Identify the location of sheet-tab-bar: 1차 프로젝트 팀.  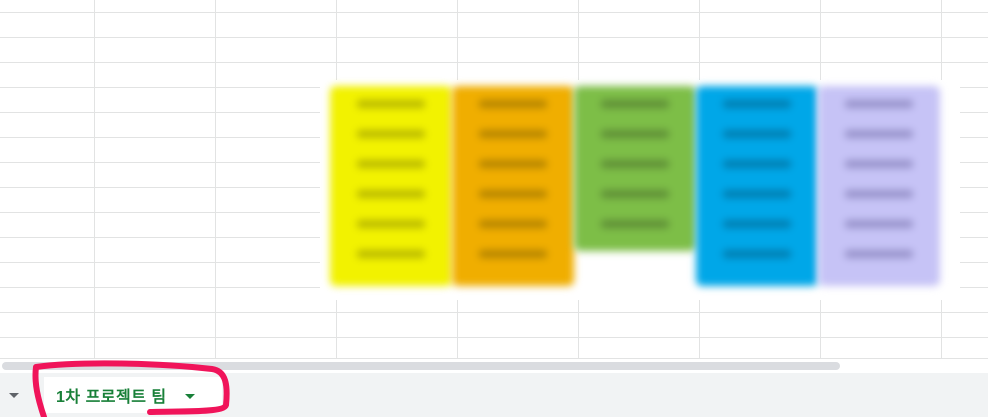
(494, 395).